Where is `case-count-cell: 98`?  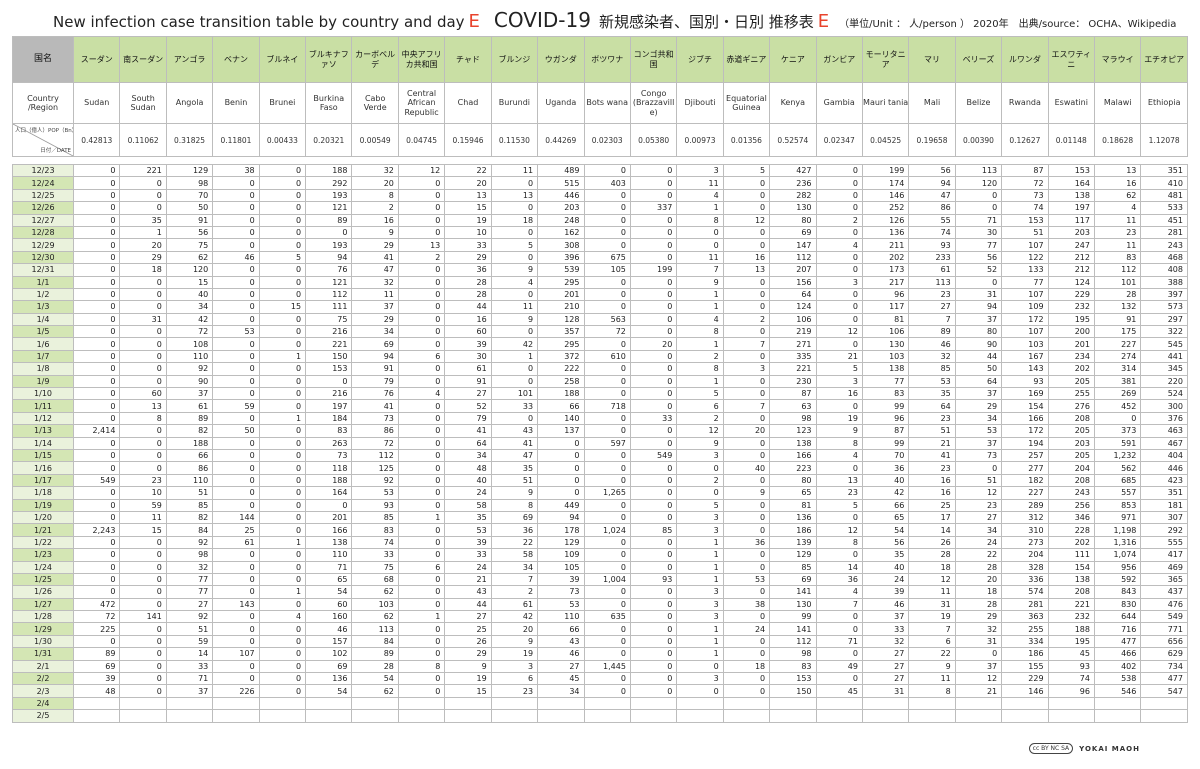
case-count-cell: 98 is located at coordinates (793, 418).